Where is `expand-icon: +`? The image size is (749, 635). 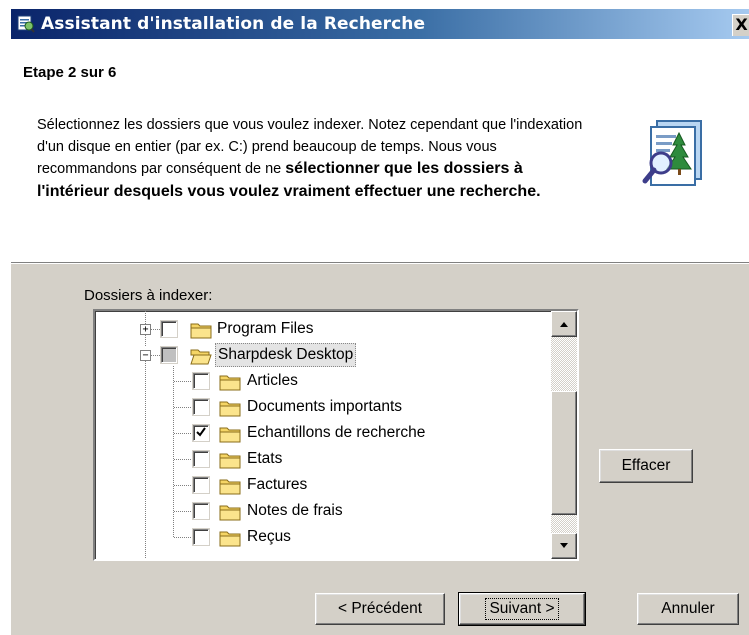 expand-icon: + is located at coordinates (145, 329).